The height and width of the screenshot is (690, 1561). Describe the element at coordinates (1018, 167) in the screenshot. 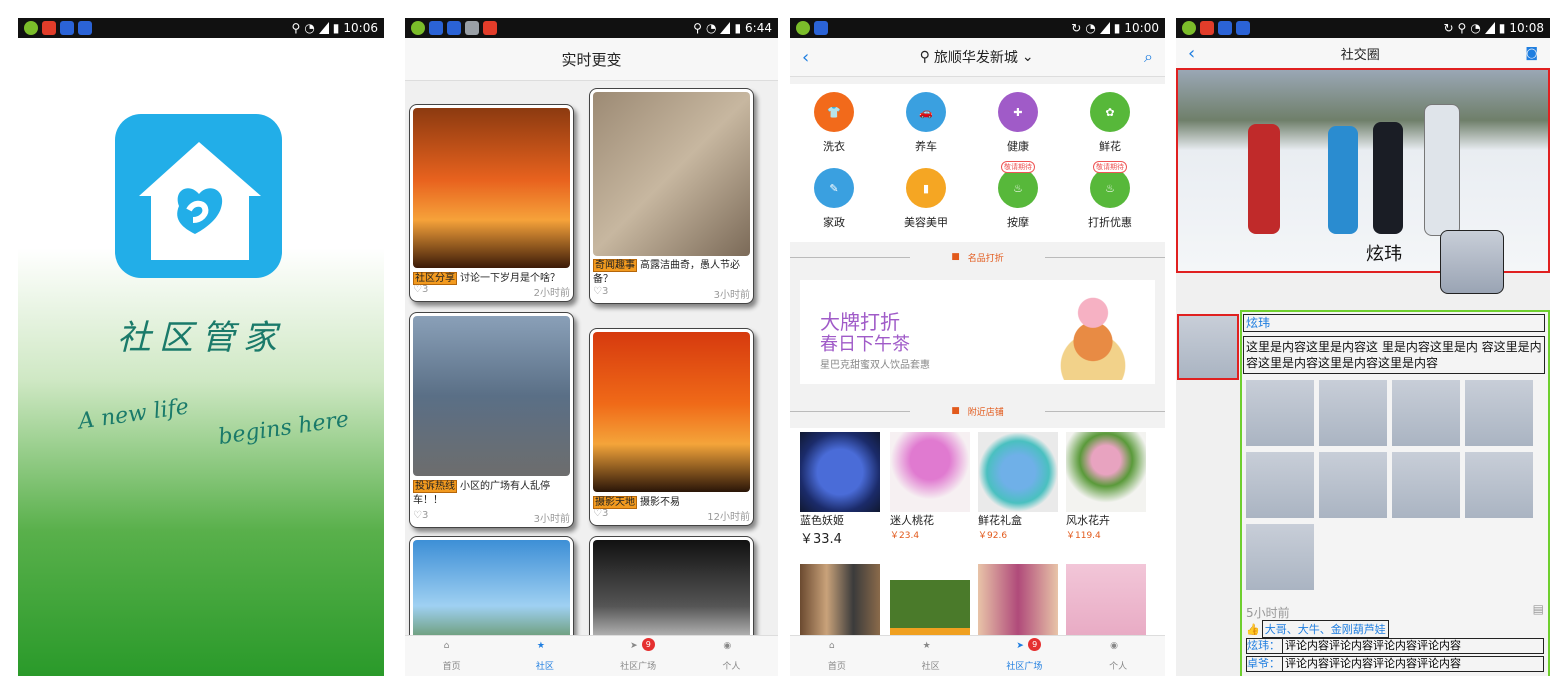

I see `coming-soon-badge: 敬请期待` at that location.